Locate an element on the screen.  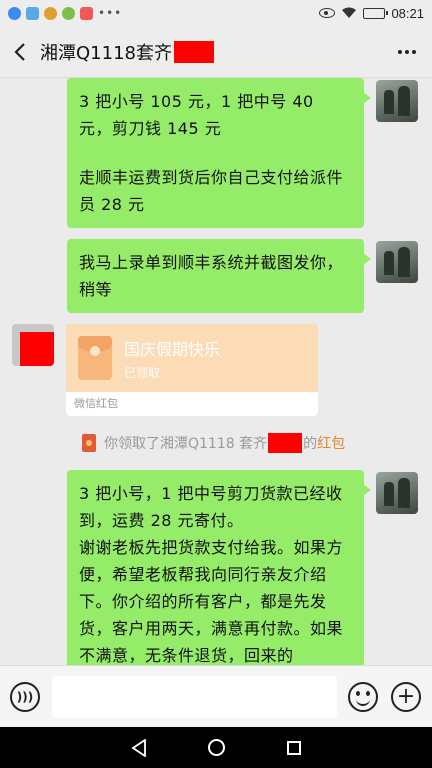
chat-title: 湘潭Q1118套齐 is located at coordinates (106, 53).